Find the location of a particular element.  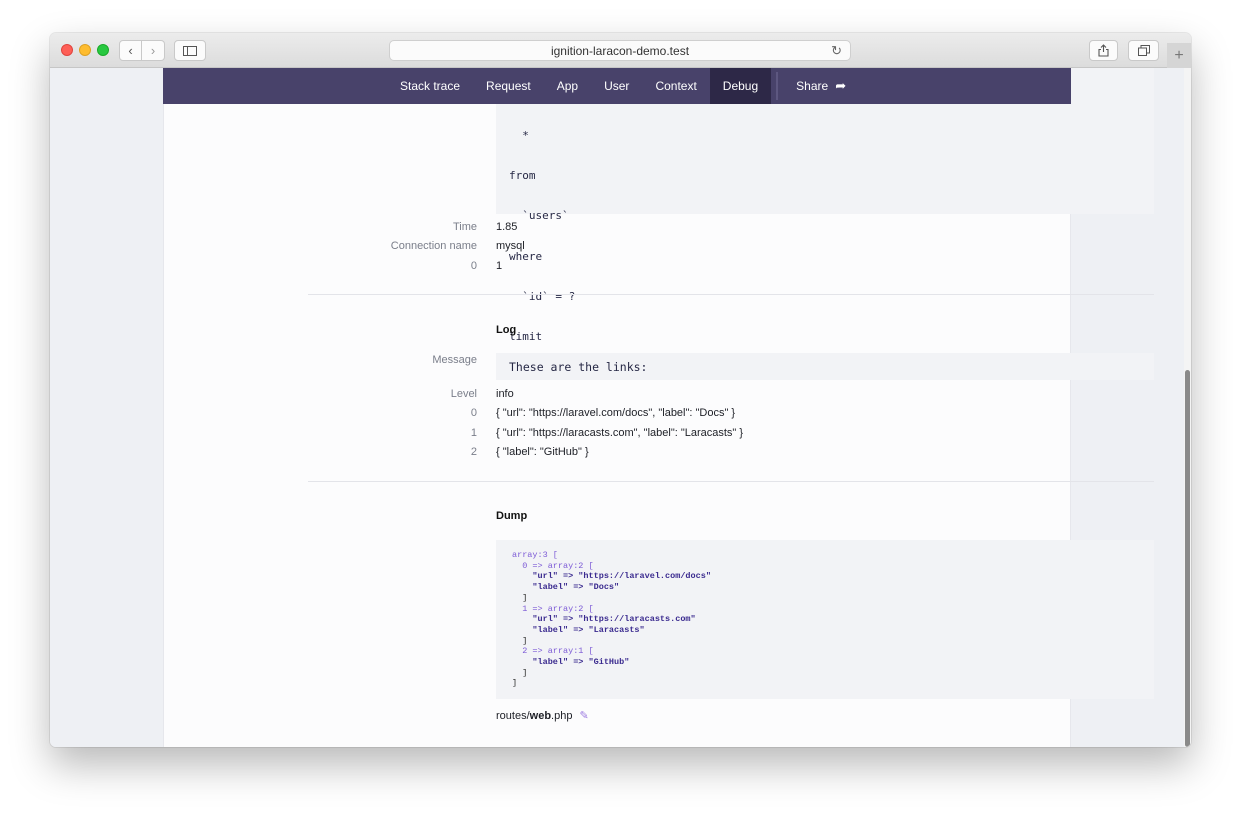

pencil-icon: ✎ is located at coordinates (584, 716).